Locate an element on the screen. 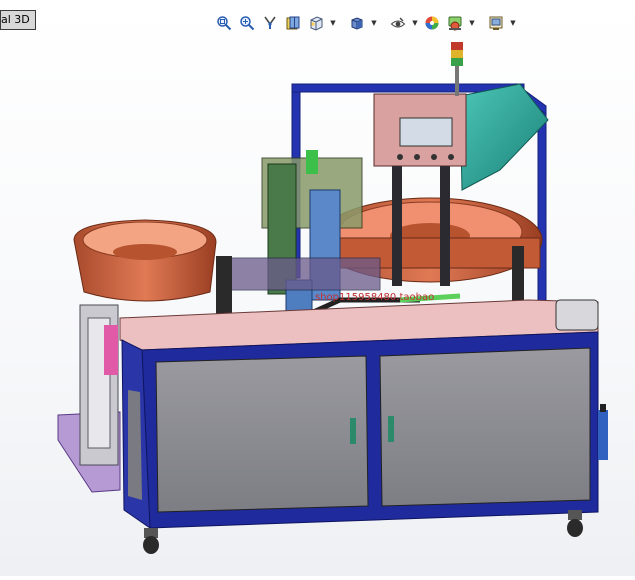  view-orientation-dropdown-icon: ▼ is located at coordinates (333, 23).